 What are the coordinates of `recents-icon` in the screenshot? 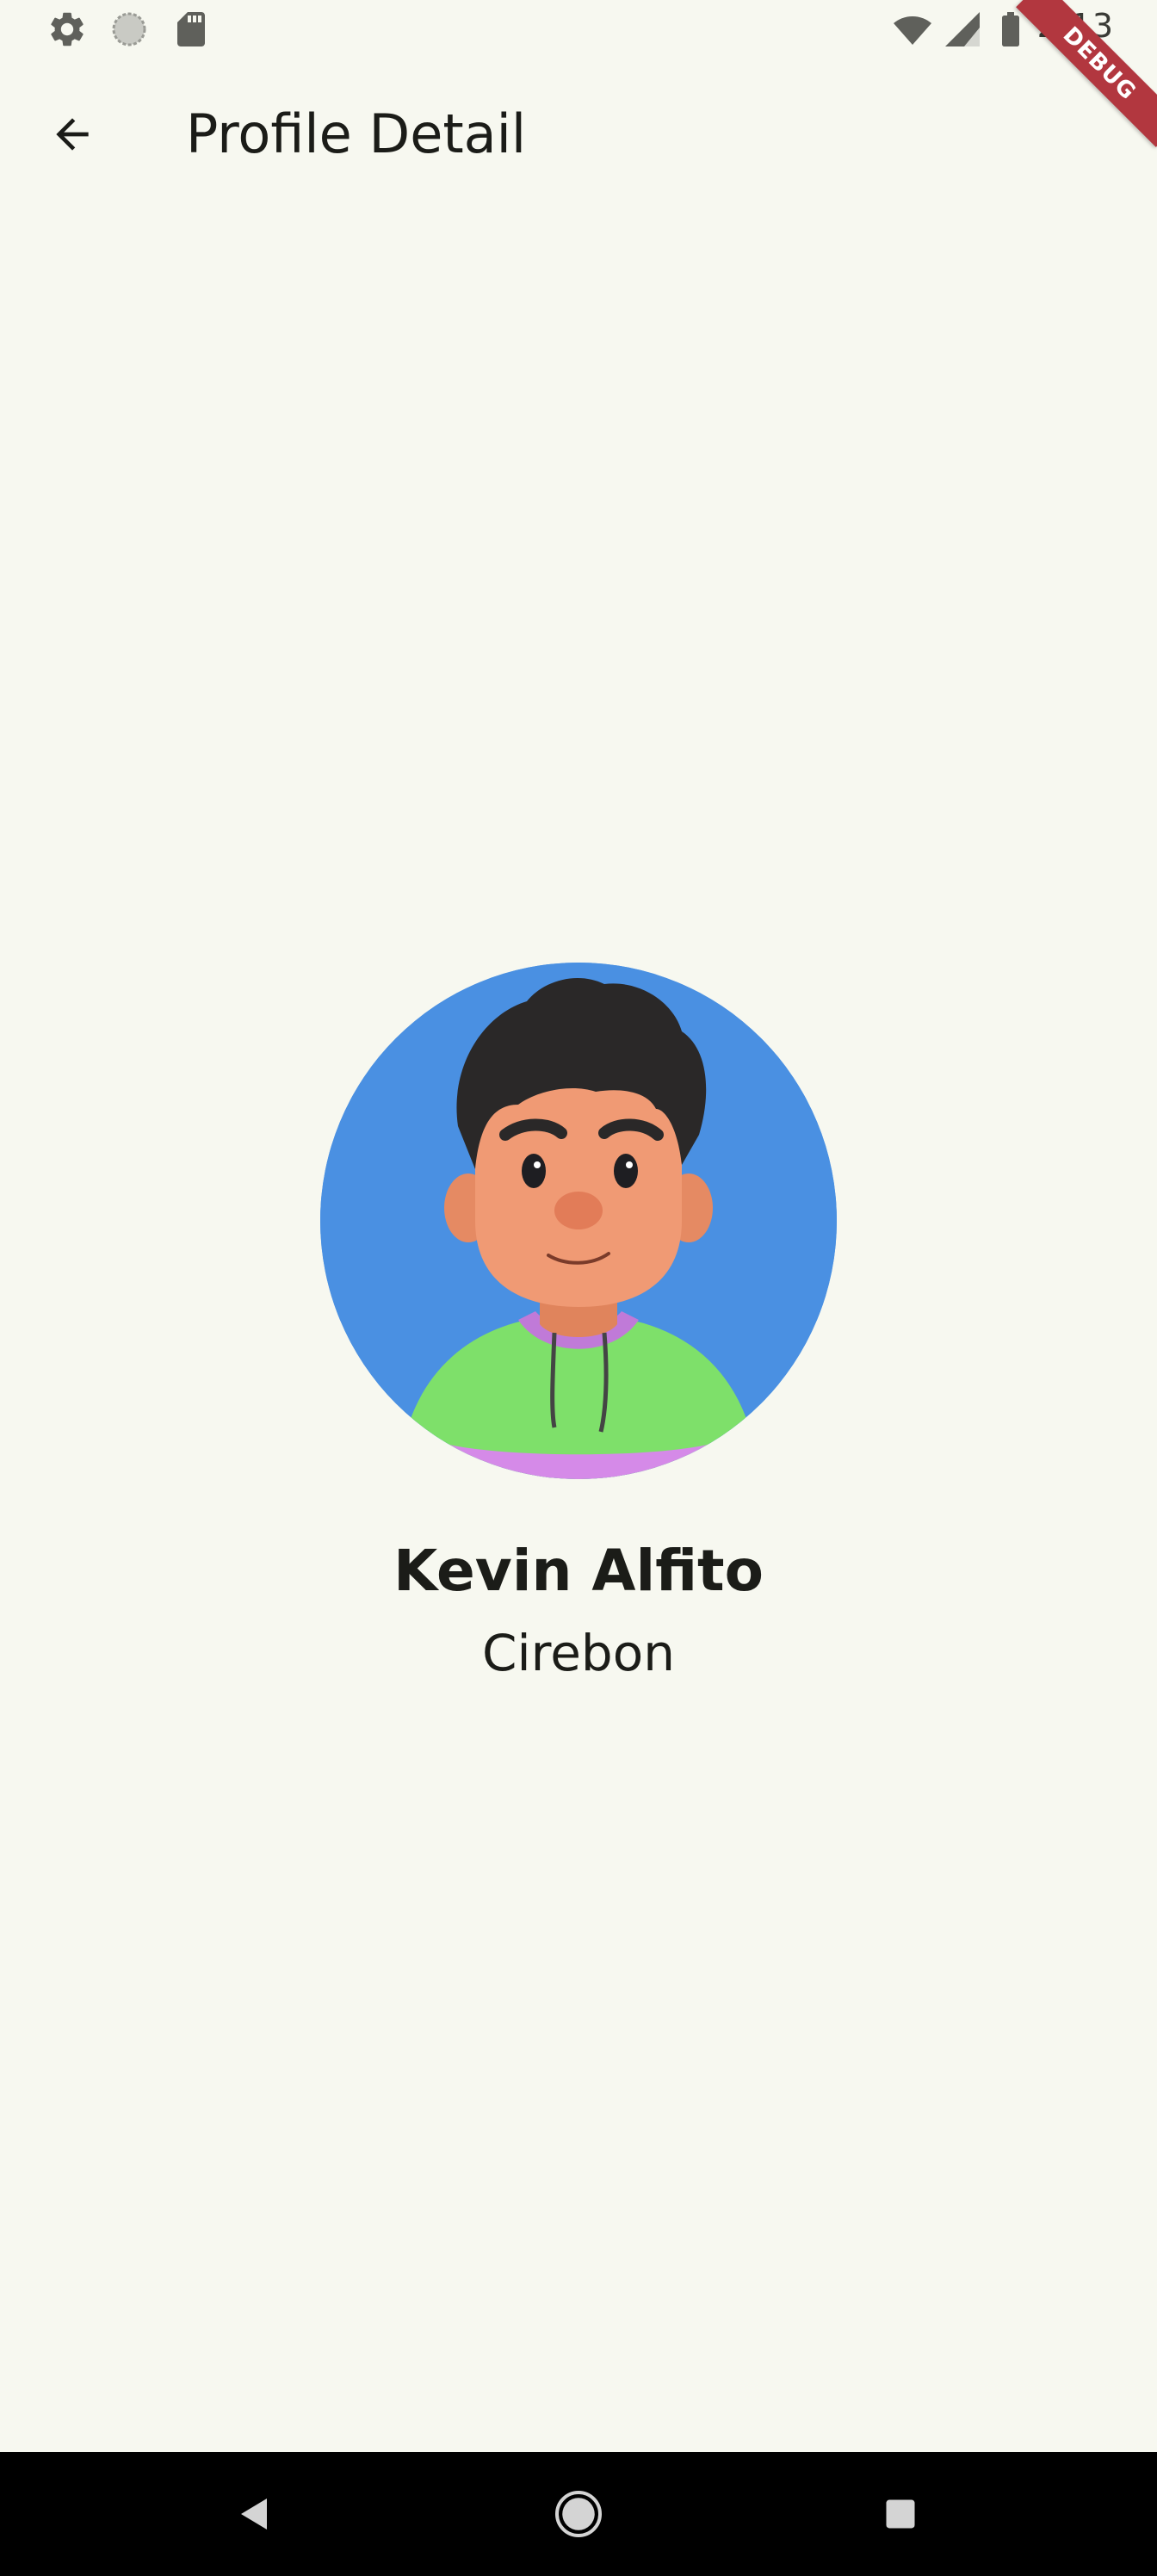 It's located at (901, 2514).